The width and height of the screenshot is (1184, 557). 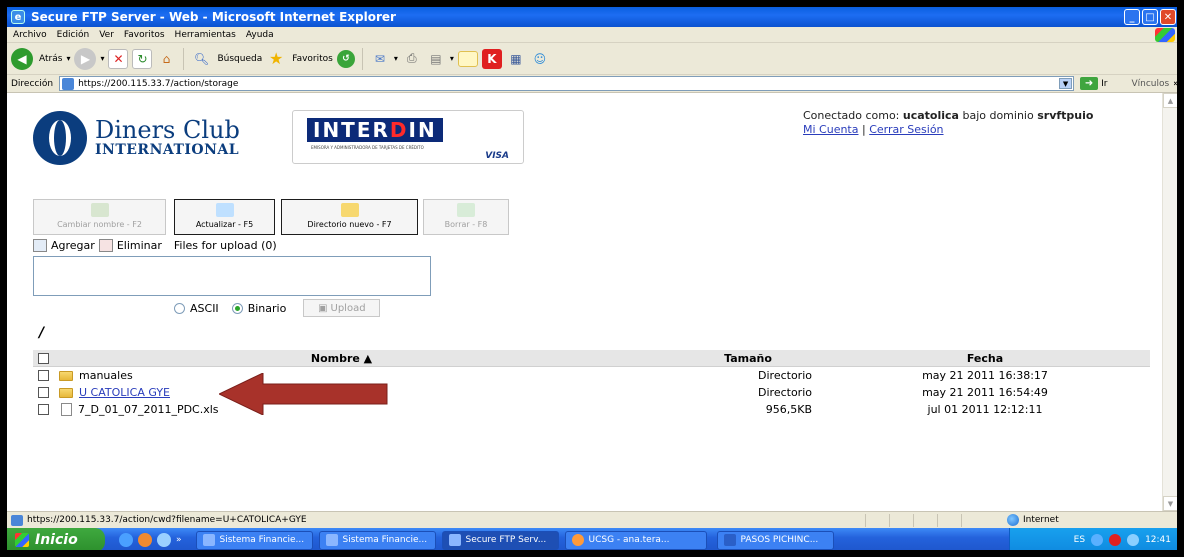 I want to click on stop-icon: ✕, so click(x=118, y=58).